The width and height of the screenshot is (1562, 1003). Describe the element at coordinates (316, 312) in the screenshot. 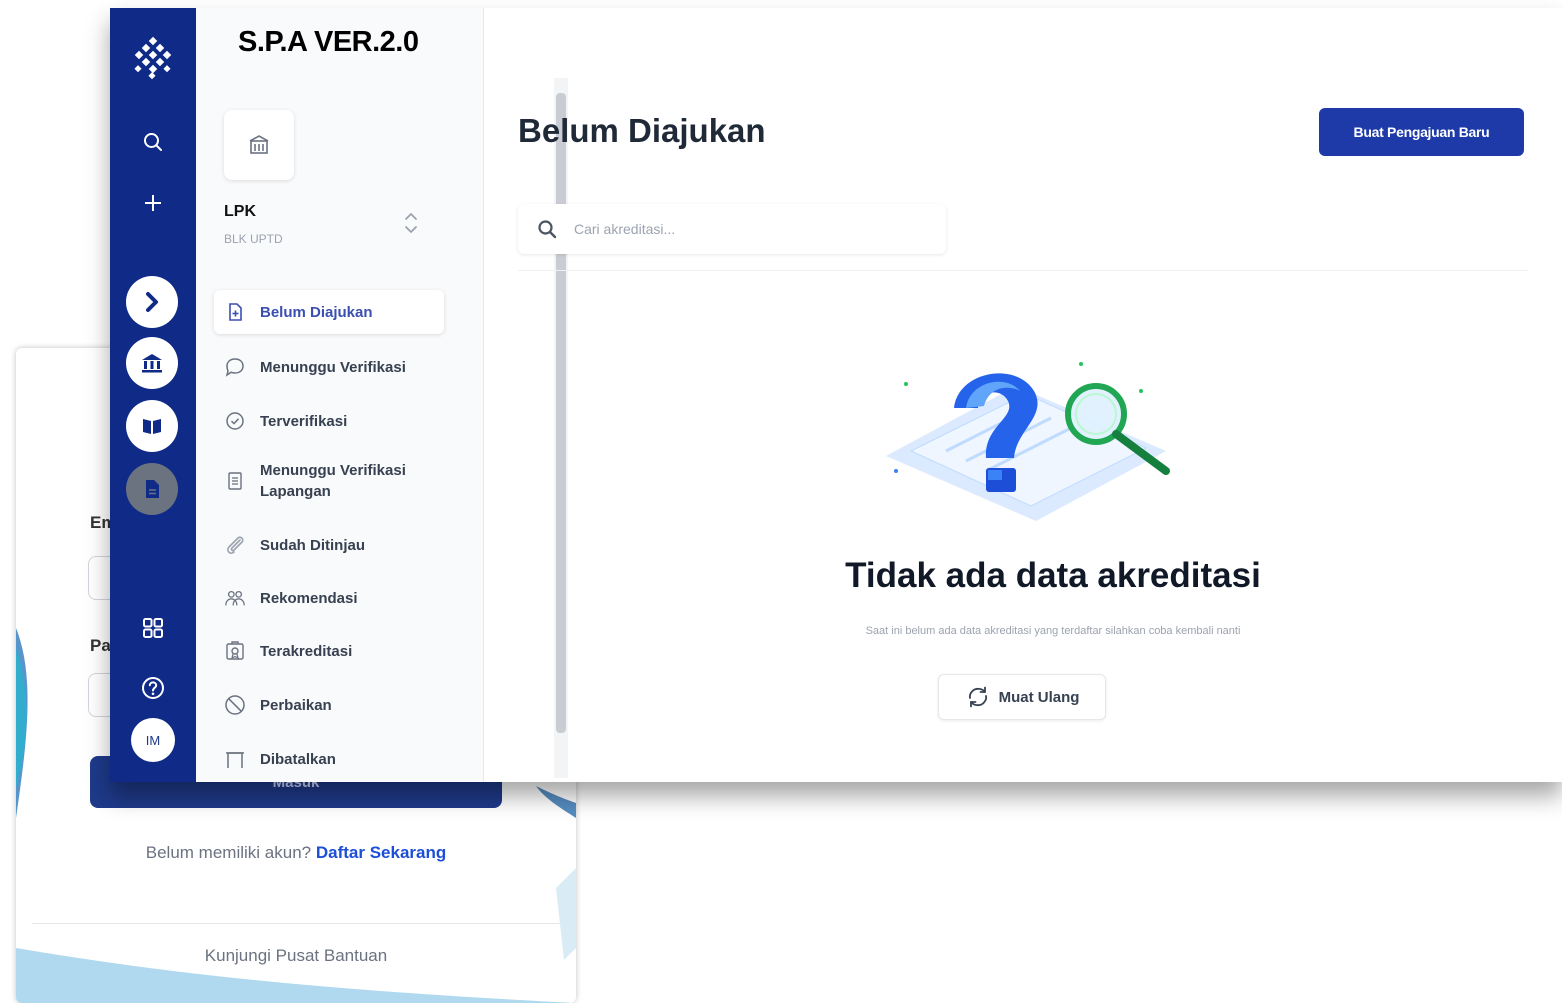

I see `sidebar-item-label: Belum Diajukan` at that location.